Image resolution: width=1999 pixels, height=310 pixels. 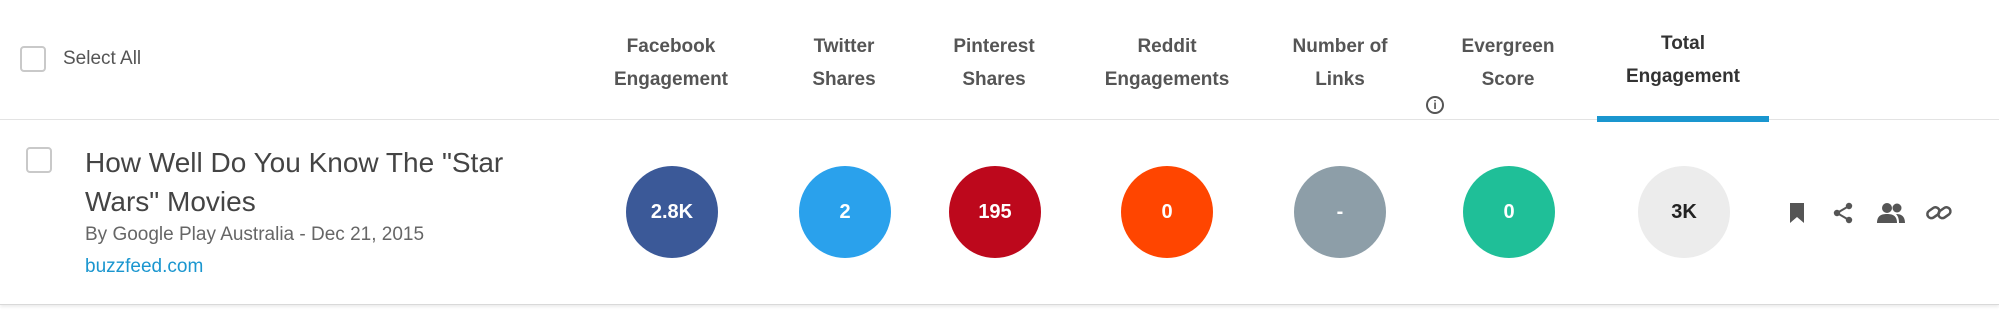 What do you see at coordinates (671, 63) in the screenshot?
I see `column-facebook-engagement: Facebook Engagement` at bounding box center [671, 63].